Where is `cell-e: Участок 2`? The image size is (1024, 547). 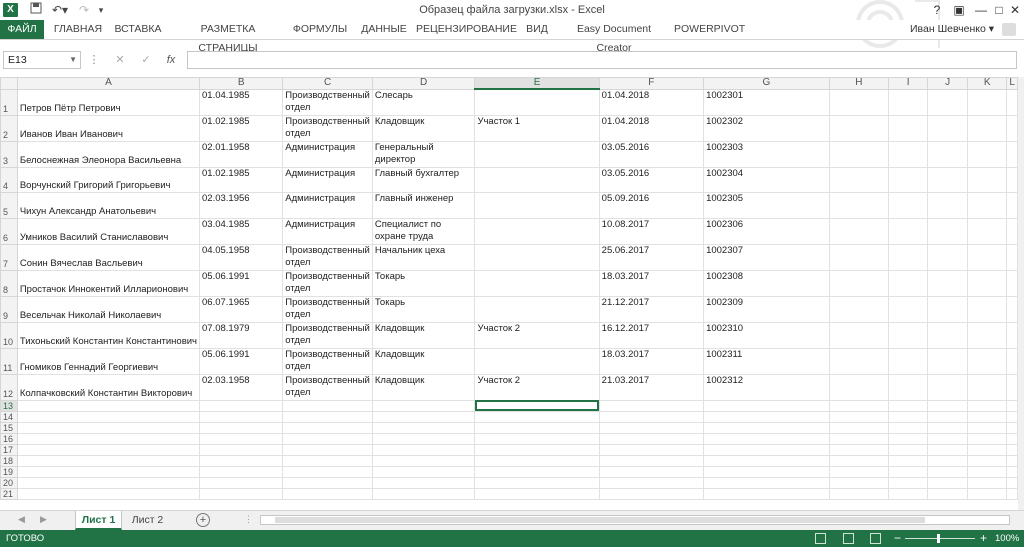 cell-e: Участок 2 is located at coordinates (537, 335).